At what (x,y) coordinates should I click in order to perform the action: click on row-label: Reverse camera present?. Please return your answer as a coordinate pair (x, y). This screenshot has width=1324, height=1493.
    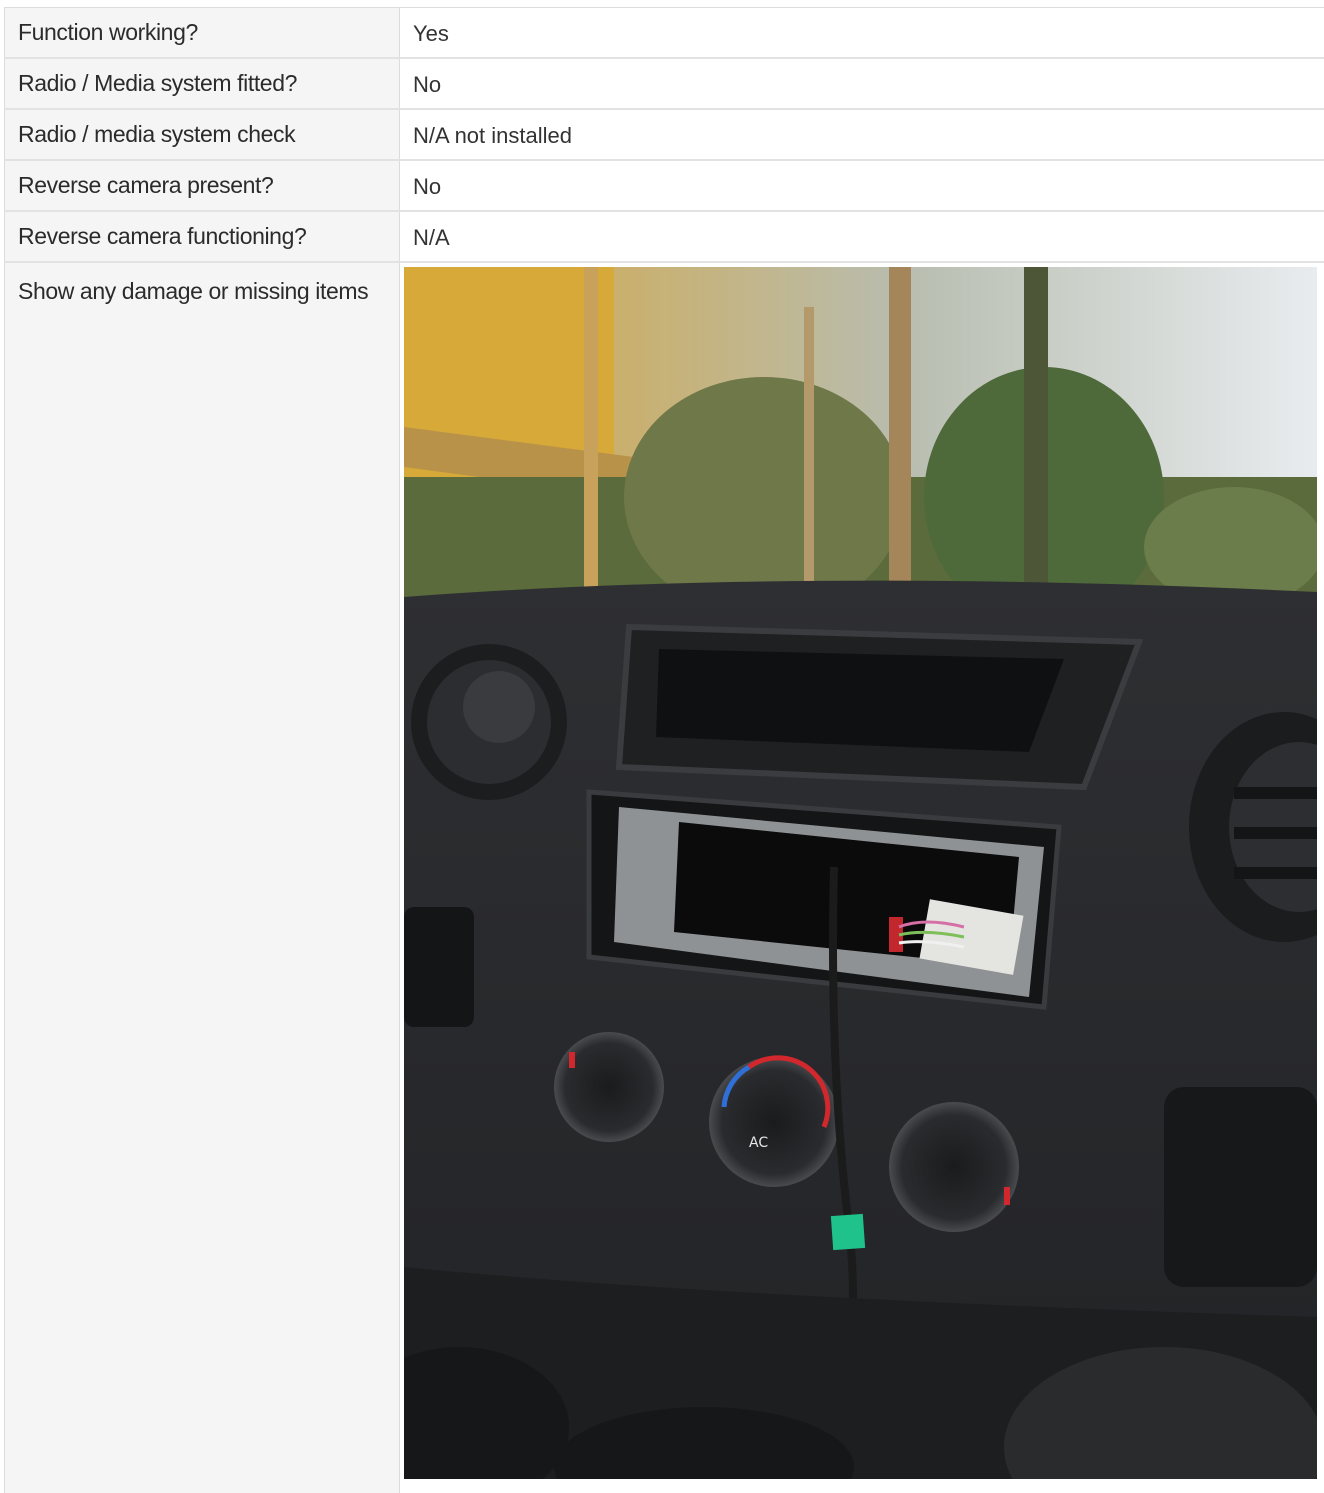
    Looking at the image, I should click on (202, 185).